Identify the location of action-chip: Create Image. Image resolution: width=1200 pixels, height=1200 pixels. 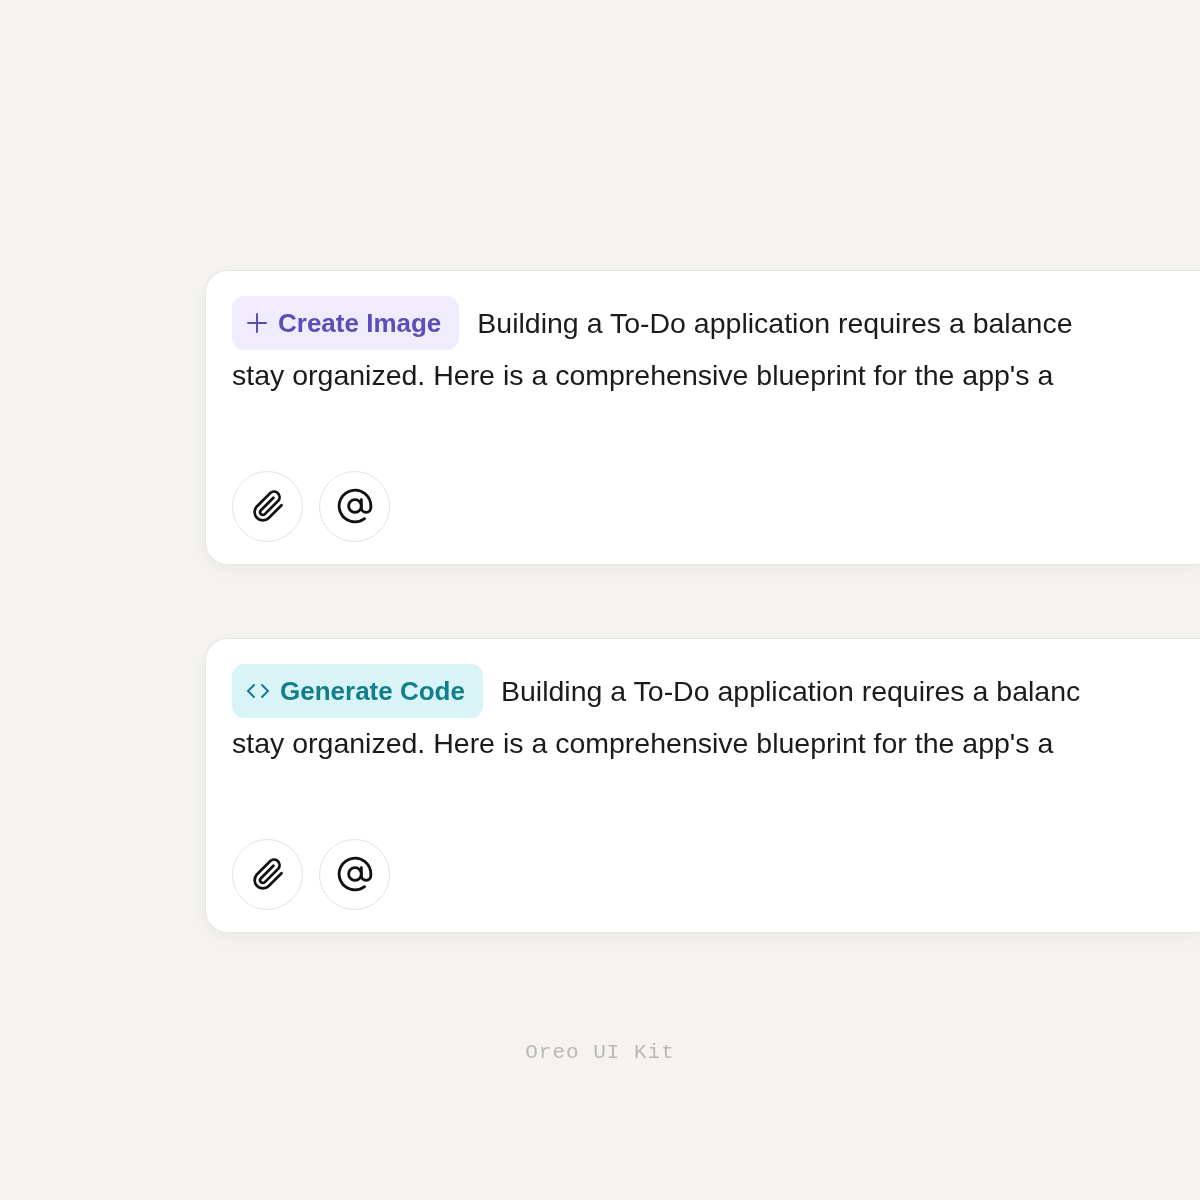
(346, 323).